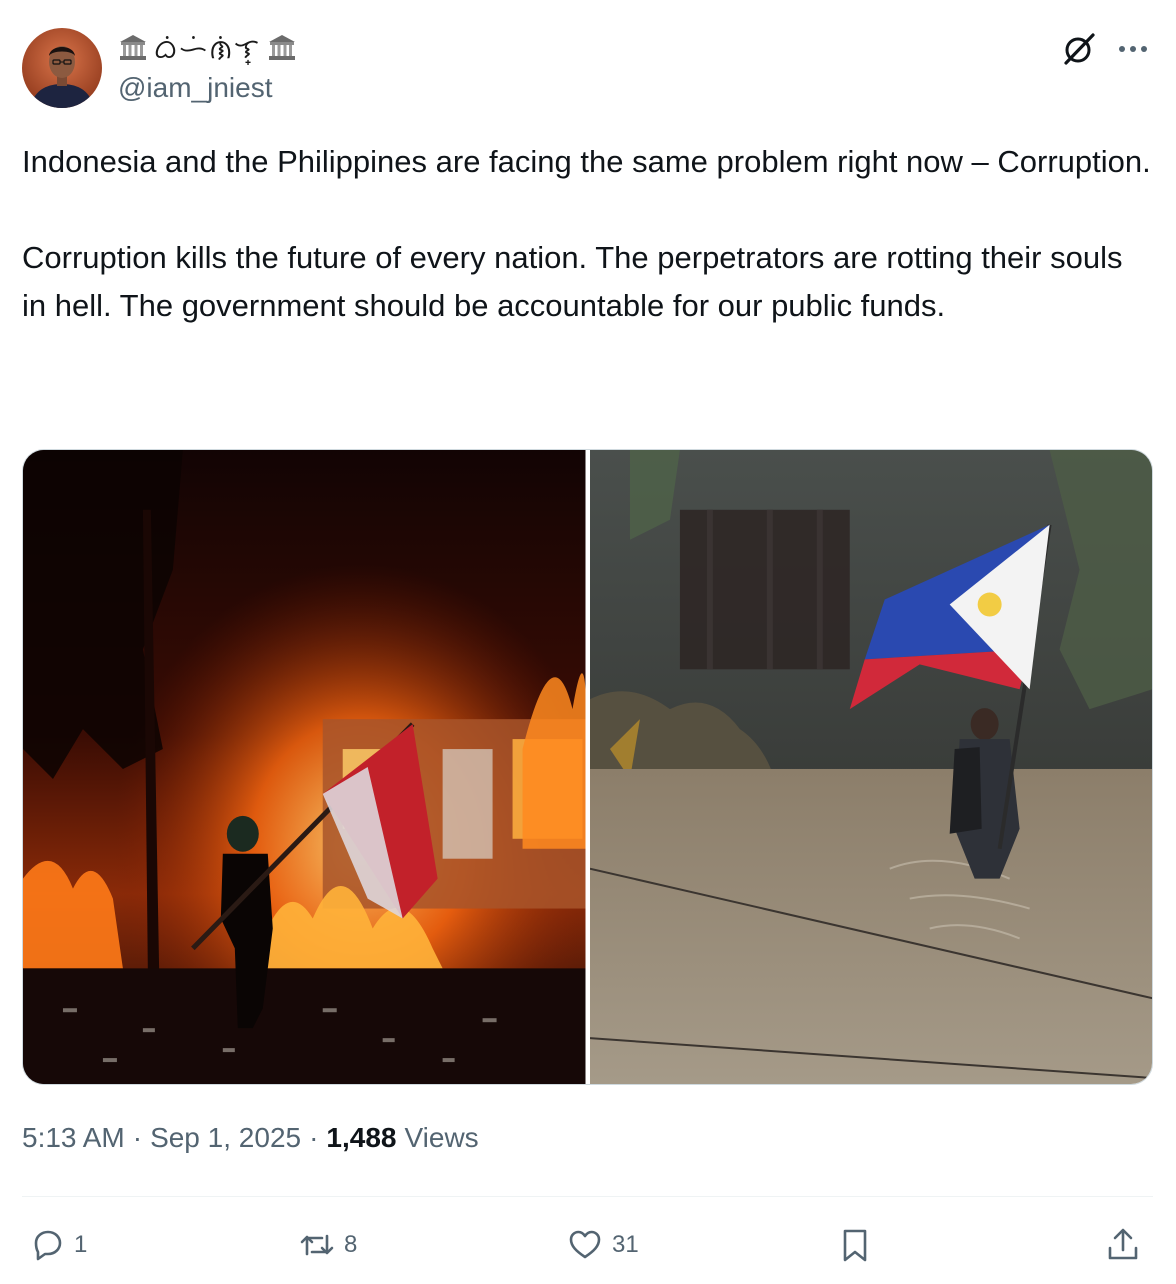 This screenshot has width=1176, height=1284. Describe the element at coordinates (441, 1137) in the screenshot. I see `views-label: Views` at that location.